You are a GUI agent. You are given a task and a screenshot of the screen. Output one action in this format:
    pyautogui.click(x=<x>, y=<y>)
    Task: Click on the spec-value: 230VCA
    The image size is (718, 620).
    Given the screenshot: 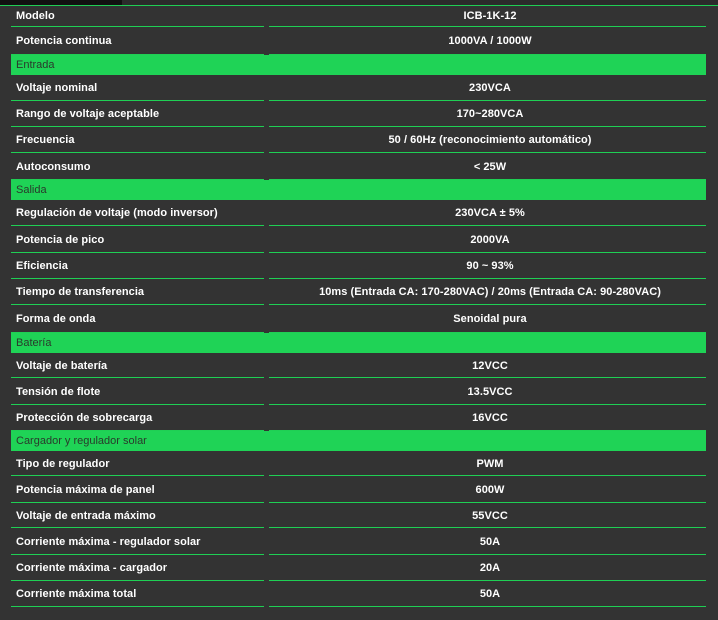 What is the action you would take?
    pyautogui.click(x=490, y=88)
    